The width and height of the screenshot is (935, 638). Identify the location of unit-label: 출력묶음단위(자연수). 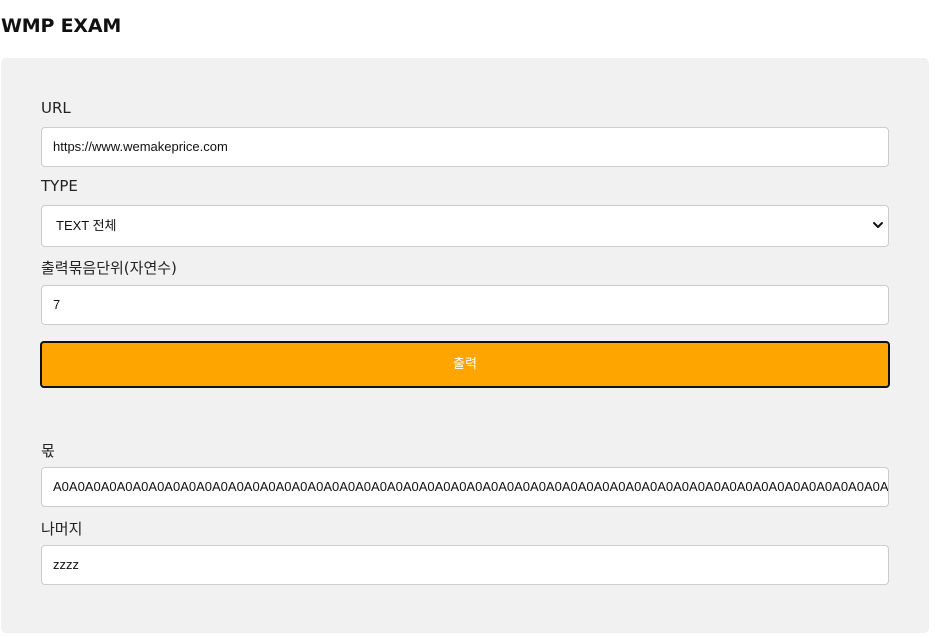
(109, 268).